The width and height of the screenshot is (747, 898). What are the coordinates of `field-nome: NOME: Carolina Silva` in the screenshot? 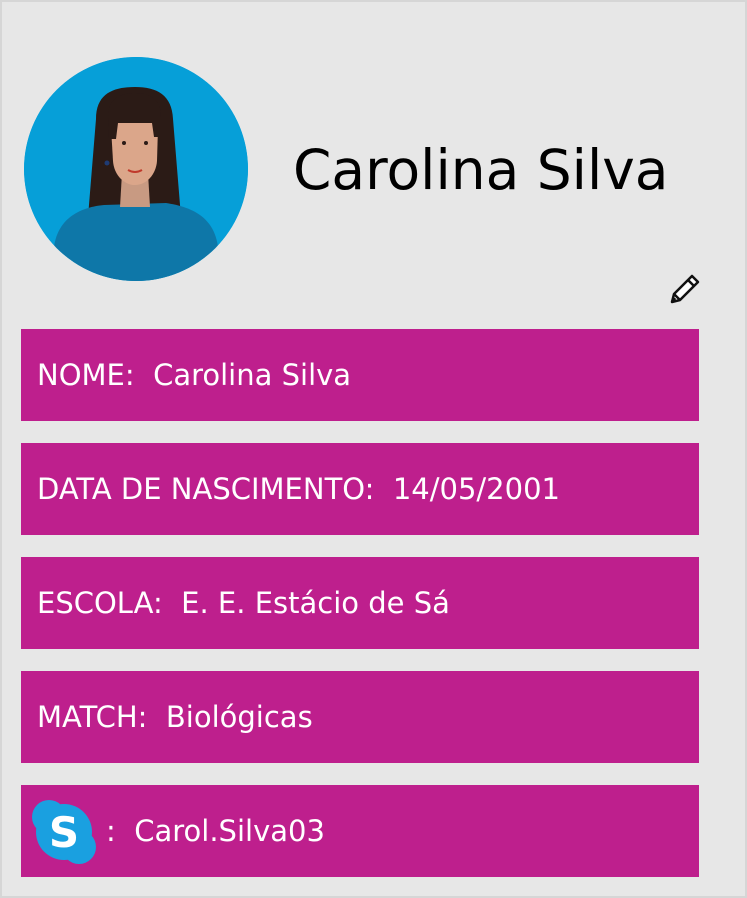 It's located at (360, 375).